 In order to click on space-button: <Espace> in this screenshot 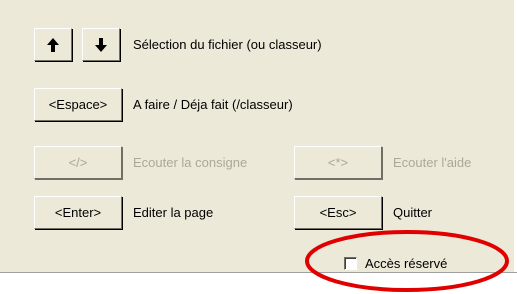, I will do `click(78, 104)`.